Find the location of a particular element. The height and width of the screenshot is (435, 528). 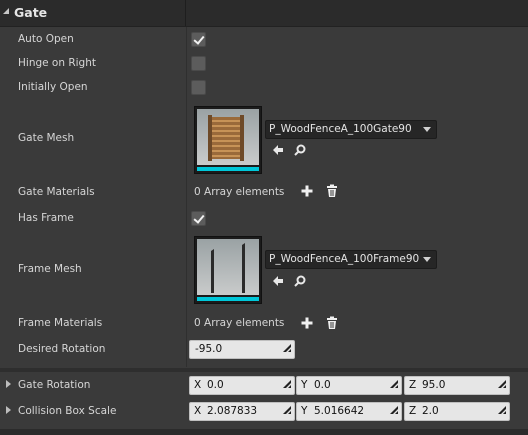

initially-open-label: Initially Open is located at coordinates (53, 87).